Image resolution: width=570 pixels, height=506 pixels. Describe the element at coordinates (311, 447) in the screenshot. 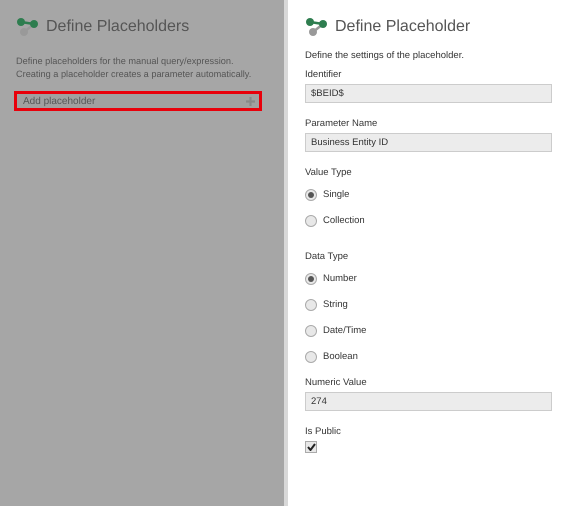

I see `checkbox` at that location.